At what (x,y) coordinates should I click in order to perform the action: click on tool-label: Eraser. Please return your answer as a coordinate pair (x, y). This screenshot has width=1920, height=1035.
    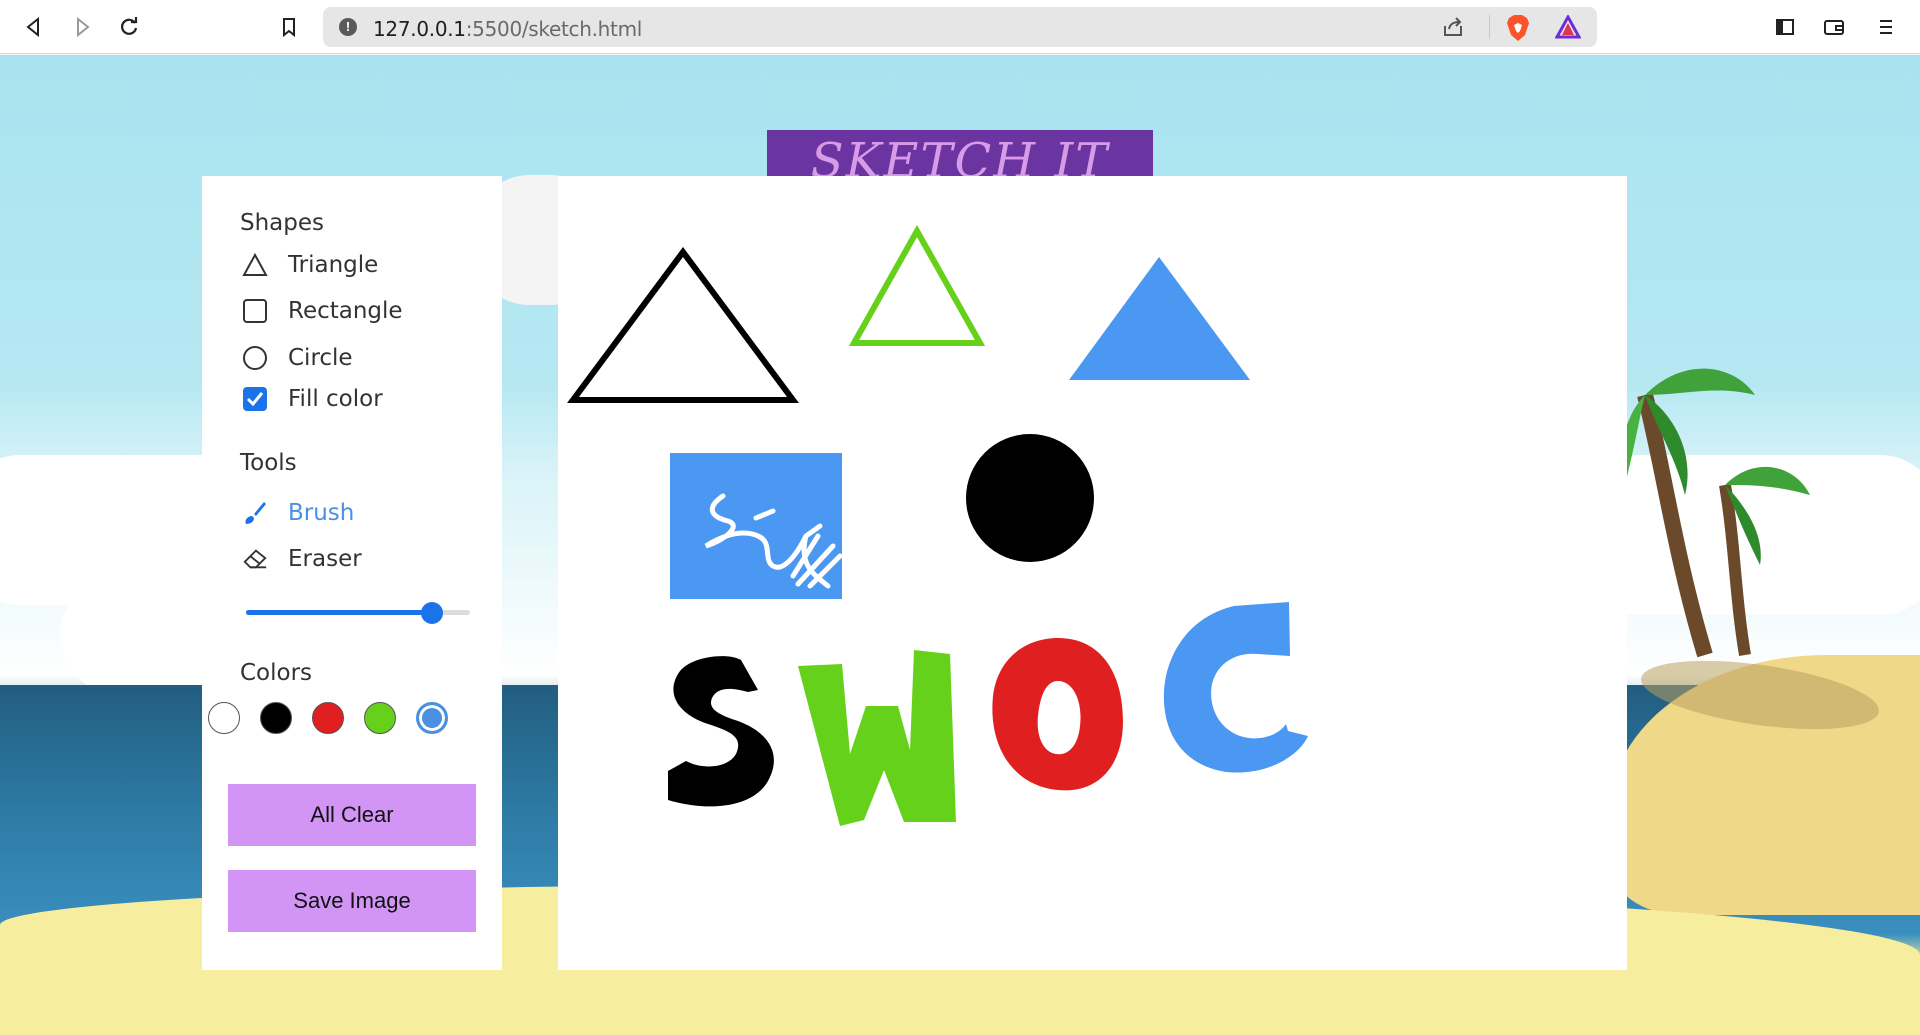
    Looking at the image, I should click on (325, 559).